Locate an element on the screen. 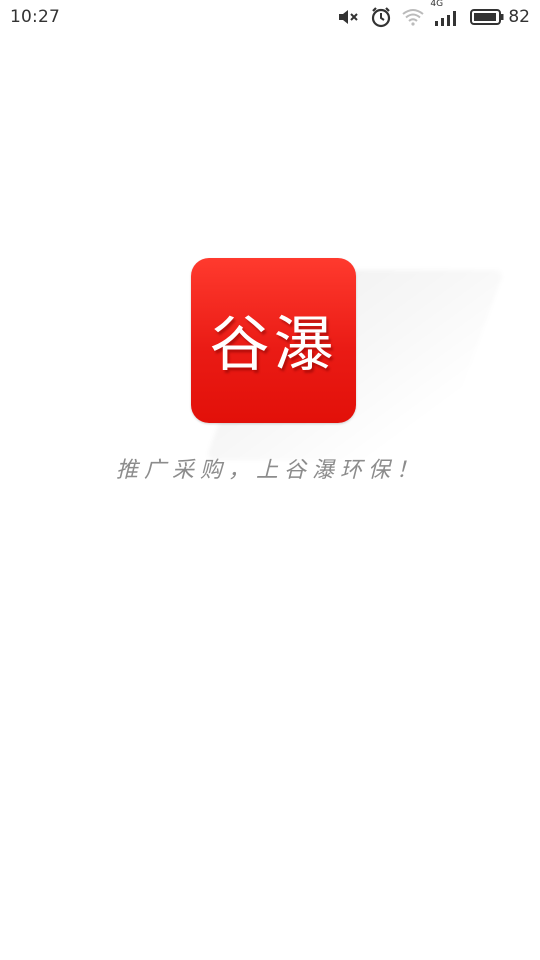  wifi-icon is located at coordinates (413, 17).